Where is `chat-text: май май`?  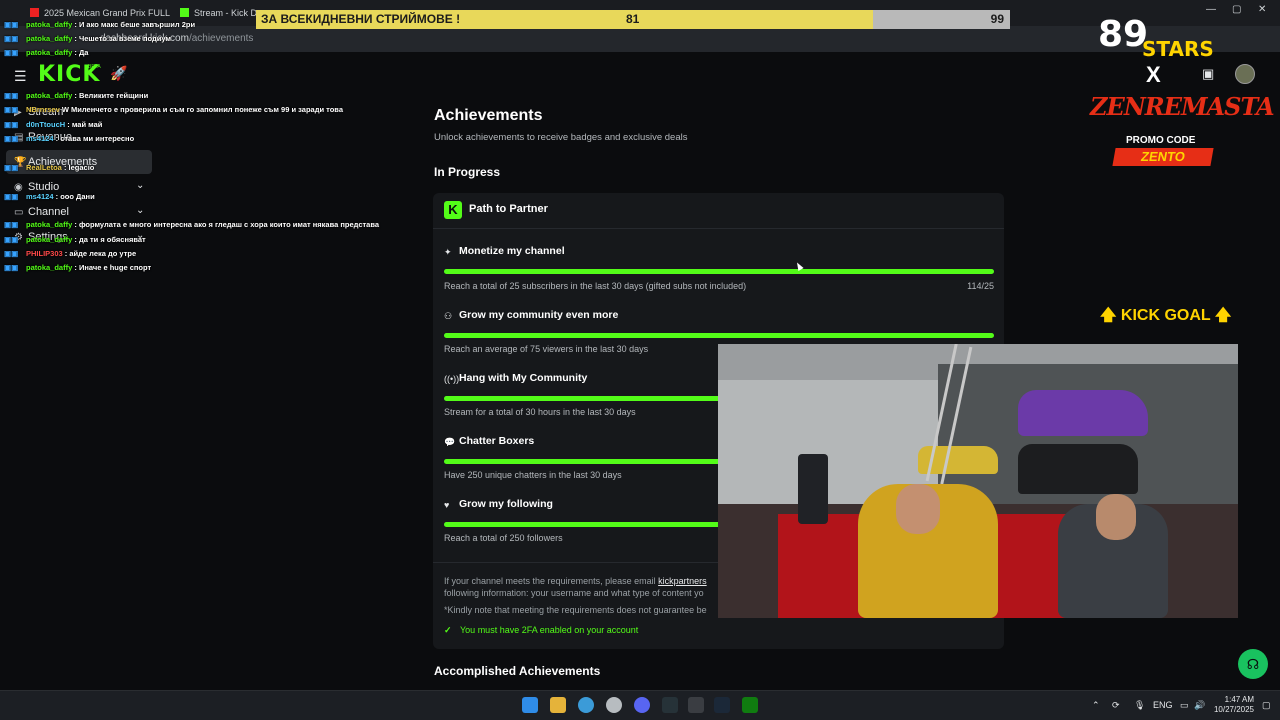
chat-text: май май is located at coordinates (87, 124).